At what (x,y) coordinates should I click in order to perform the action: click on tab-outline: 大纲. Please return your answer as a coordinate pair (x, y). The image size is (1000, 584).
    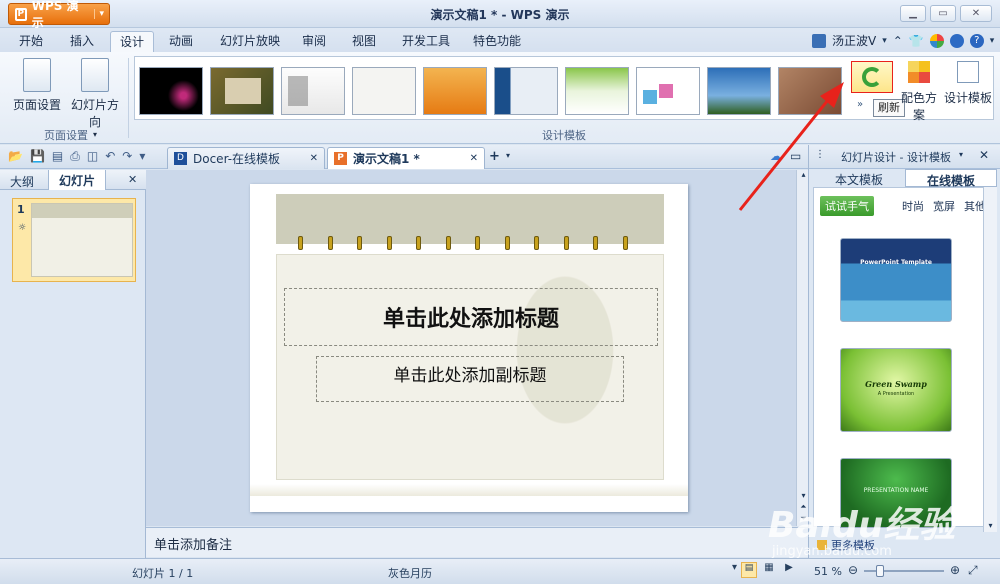
    Looking at the image, I should click on (22, 181).